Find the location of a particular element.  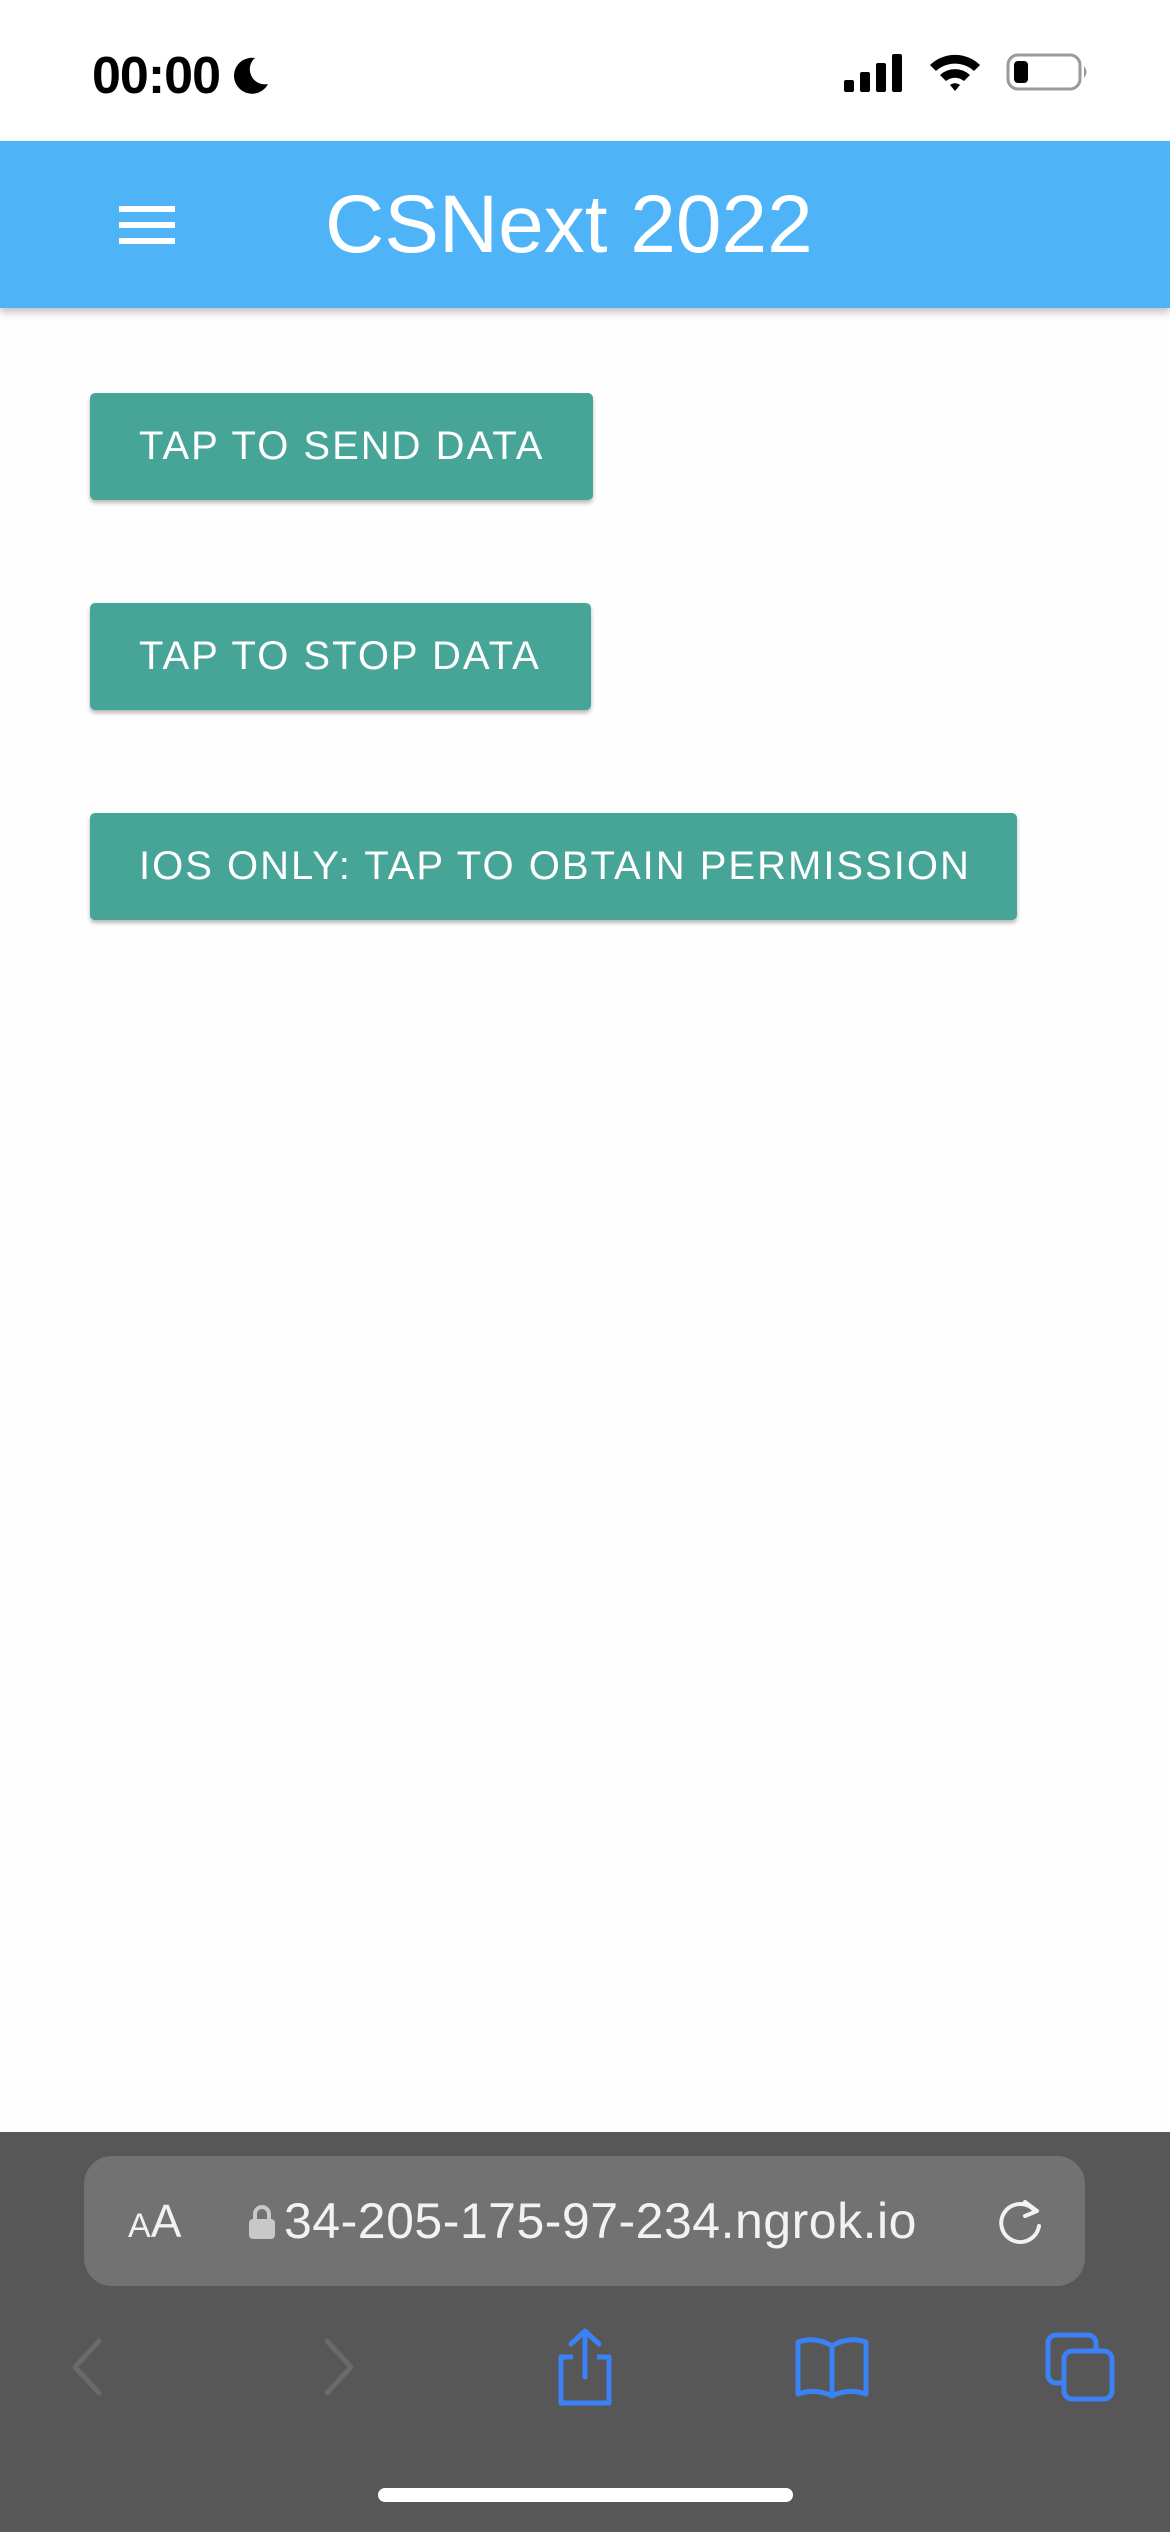

reader-settings-button: AA is located at coordinates (154, 2221).